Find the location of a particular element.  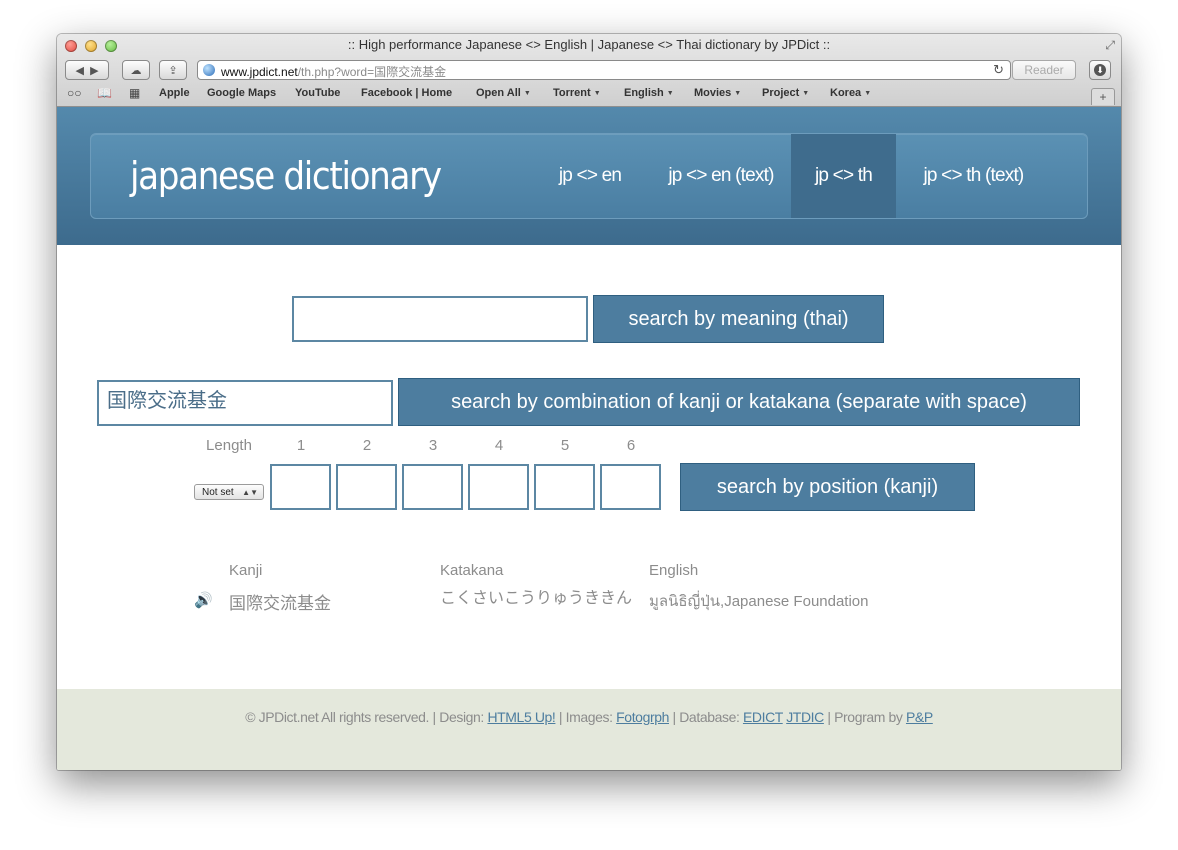

position-label-5: 5 is located at coordinates (565, 445).